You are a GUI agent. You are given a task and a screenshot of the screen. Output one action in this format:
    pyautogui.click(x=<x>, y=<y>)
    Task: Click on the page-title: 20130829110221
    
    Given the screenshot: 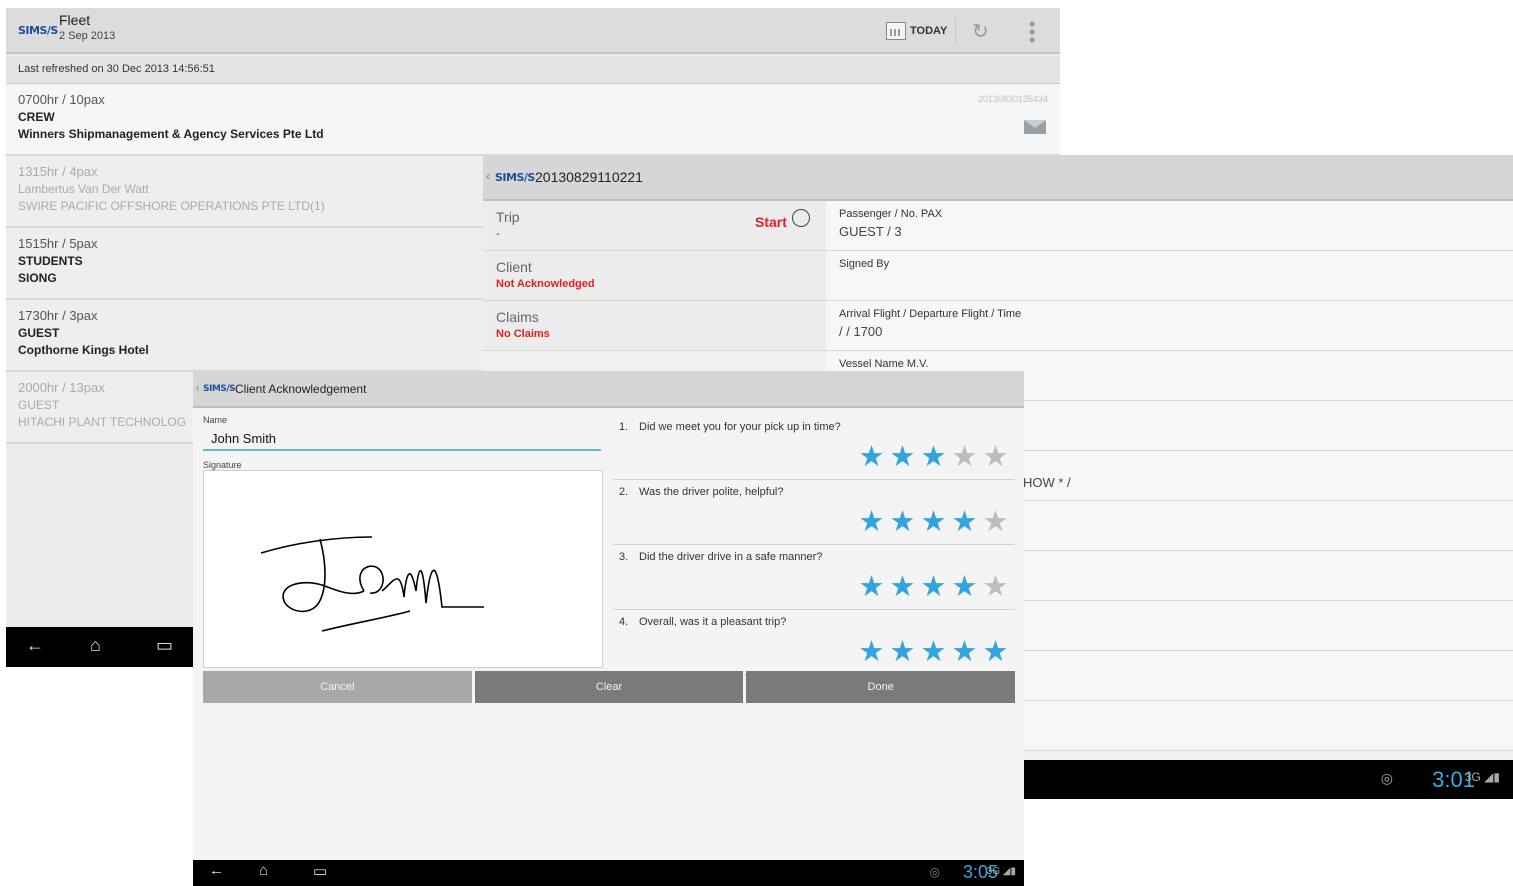 What is the action you would take?
    pyautogui.click(x=589, y=177)
    